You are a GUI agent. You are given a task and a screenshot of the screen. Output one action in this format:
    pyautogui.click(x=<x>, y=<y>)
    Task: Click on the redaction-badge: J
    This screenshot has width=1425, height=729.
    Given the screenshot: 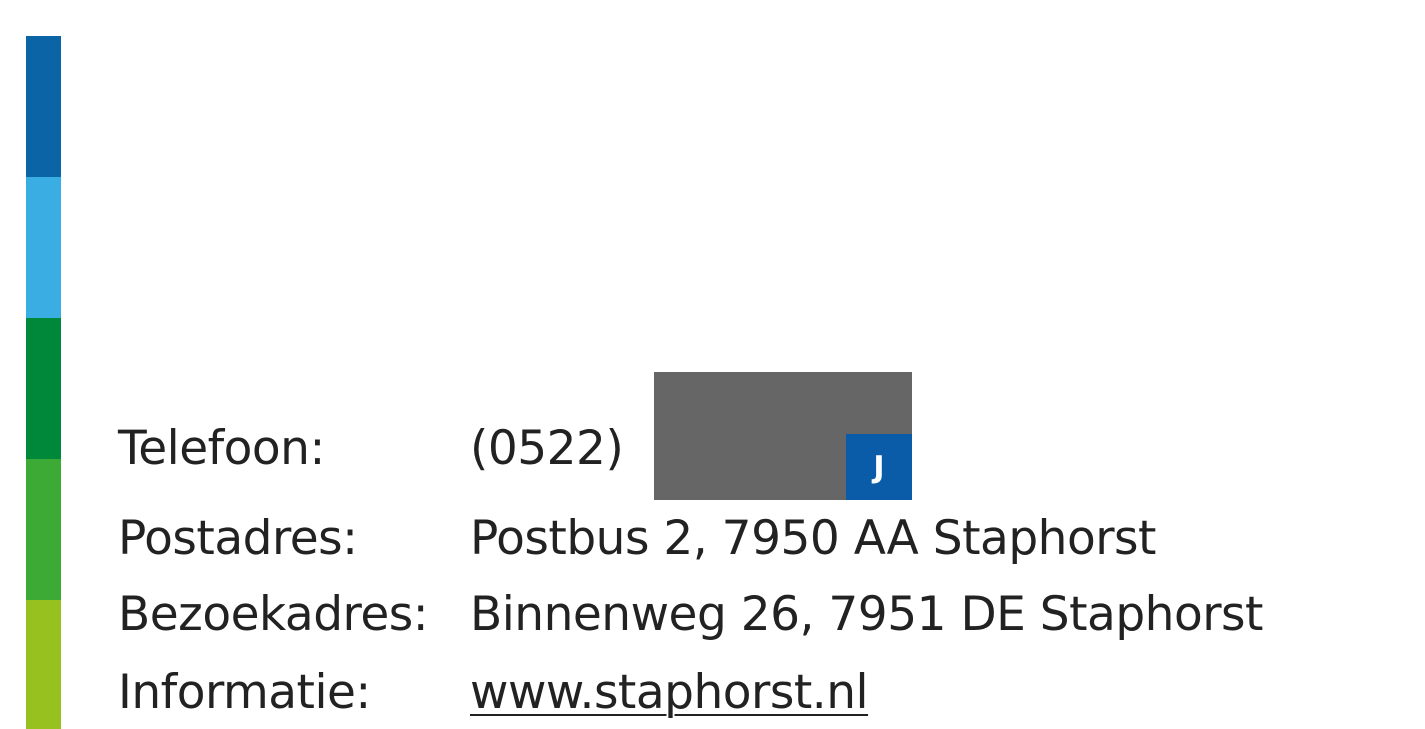 What is the action you would take?
    pyautogui.click(x=879, y=467)
    